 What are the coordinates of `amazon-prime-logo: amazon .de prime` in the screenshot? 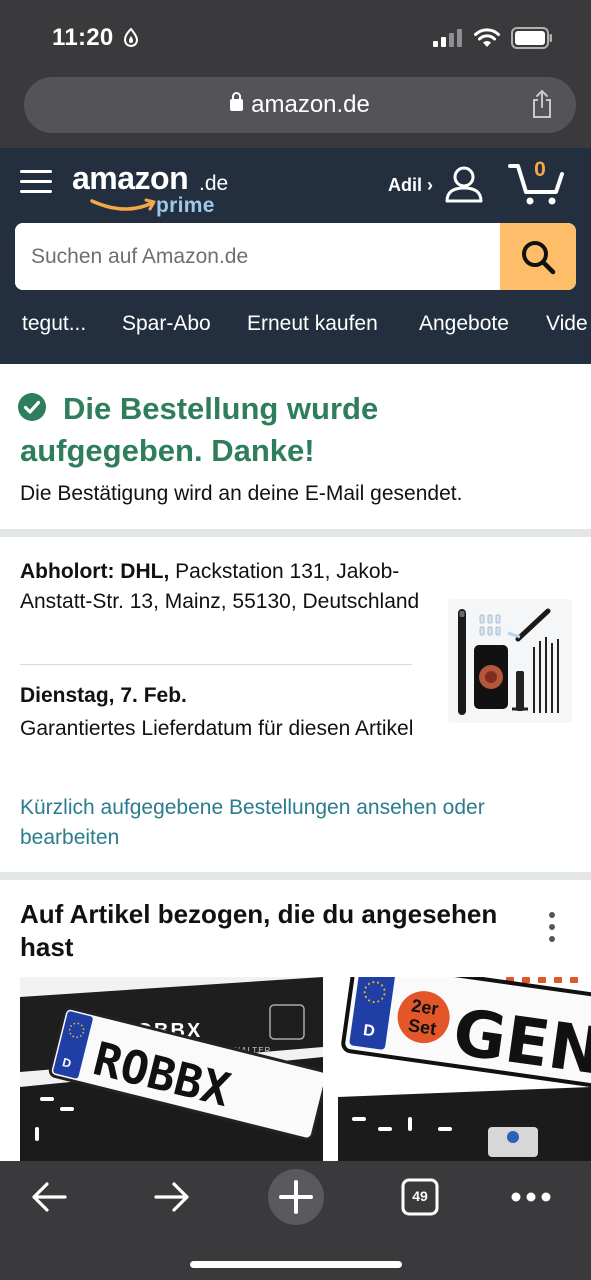 It's located at (157, 190).